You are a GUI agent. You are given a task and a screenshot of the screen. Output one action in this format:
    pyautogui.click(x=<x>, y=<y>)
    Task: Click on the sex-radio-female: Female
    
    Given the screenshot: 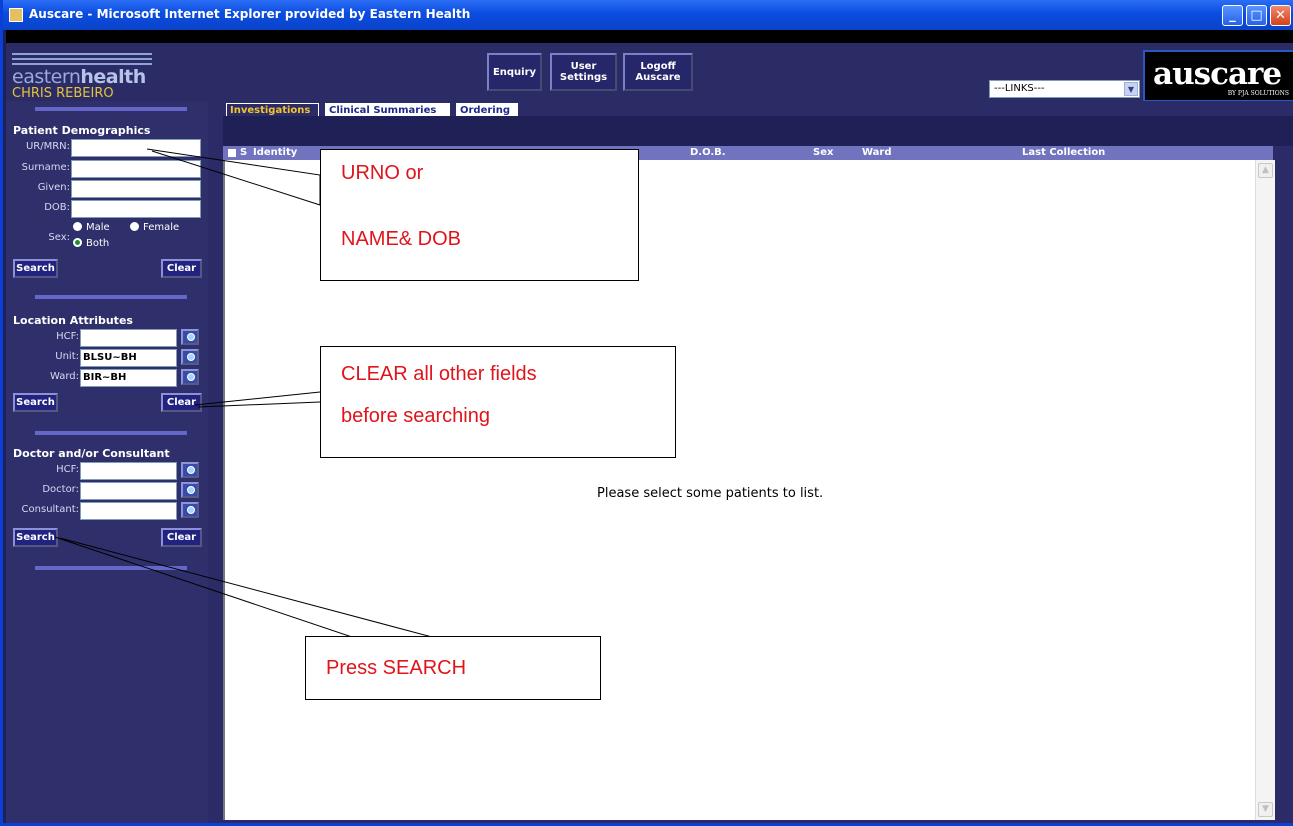 What is the action you would take?
    pyautogui.click(x=154, y=227)
    